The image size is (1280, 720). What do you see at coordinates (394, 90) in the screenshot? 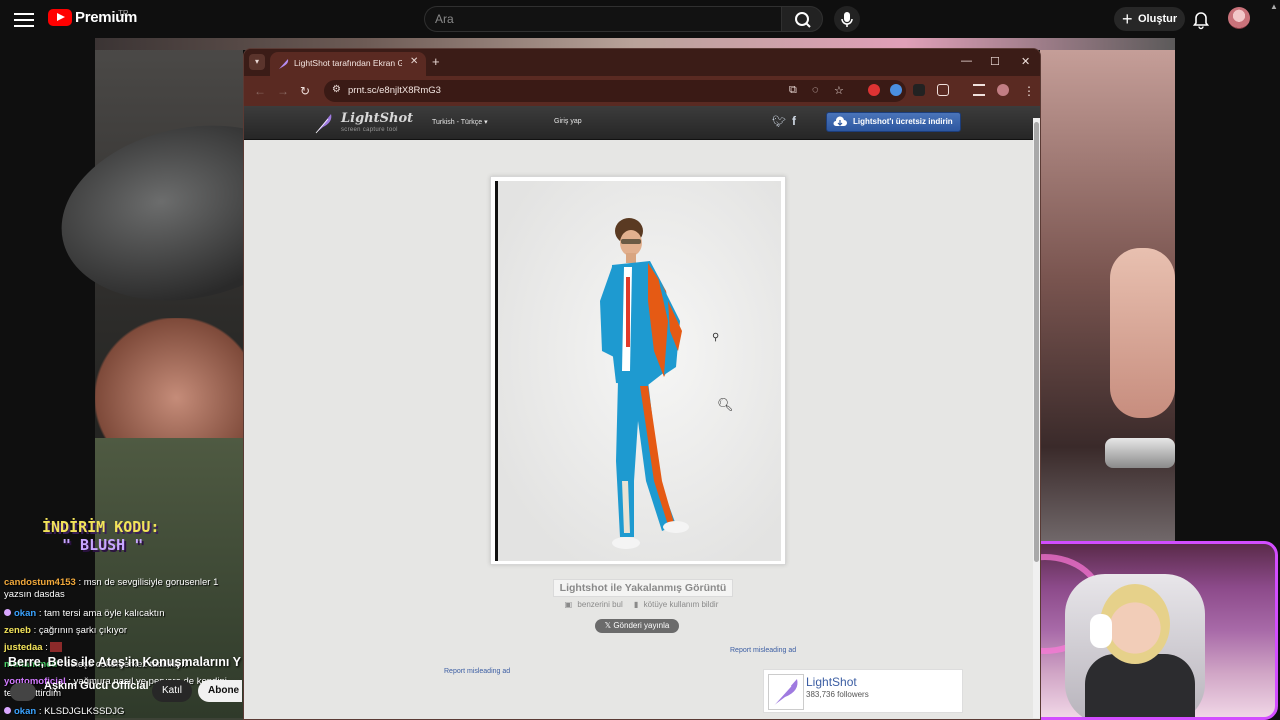
I see `url-text: prnt.sc/e8njltX8RmG3` at bounding box center [394, 90].